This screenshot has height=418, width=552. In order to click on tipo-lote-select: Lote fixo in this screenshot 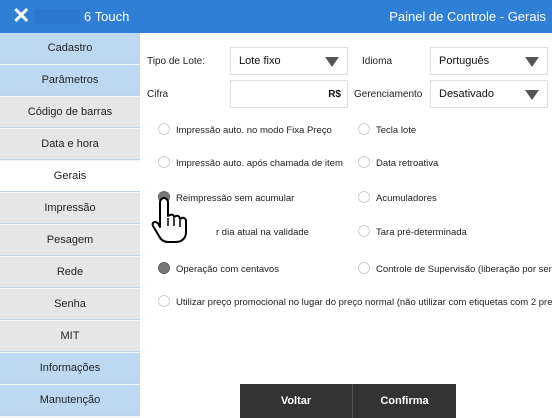, I will do `click(289, 61)`.